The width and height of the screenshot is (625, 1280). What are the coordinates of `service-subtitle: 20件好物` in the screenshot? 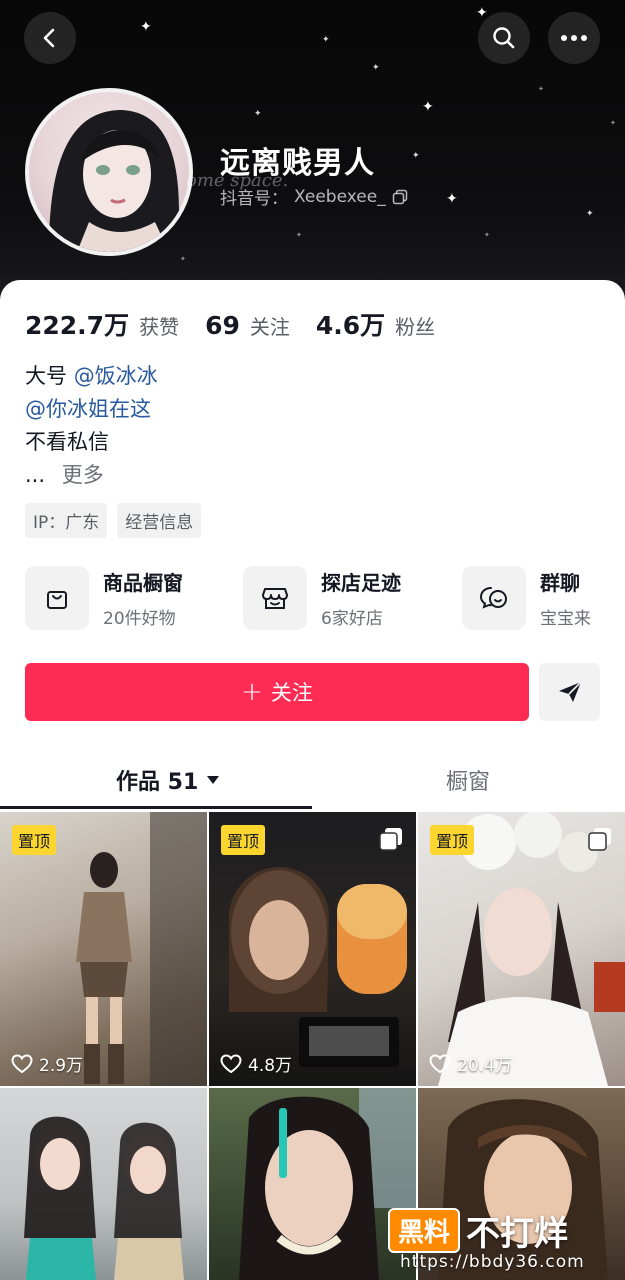 It's located at (139, 619).